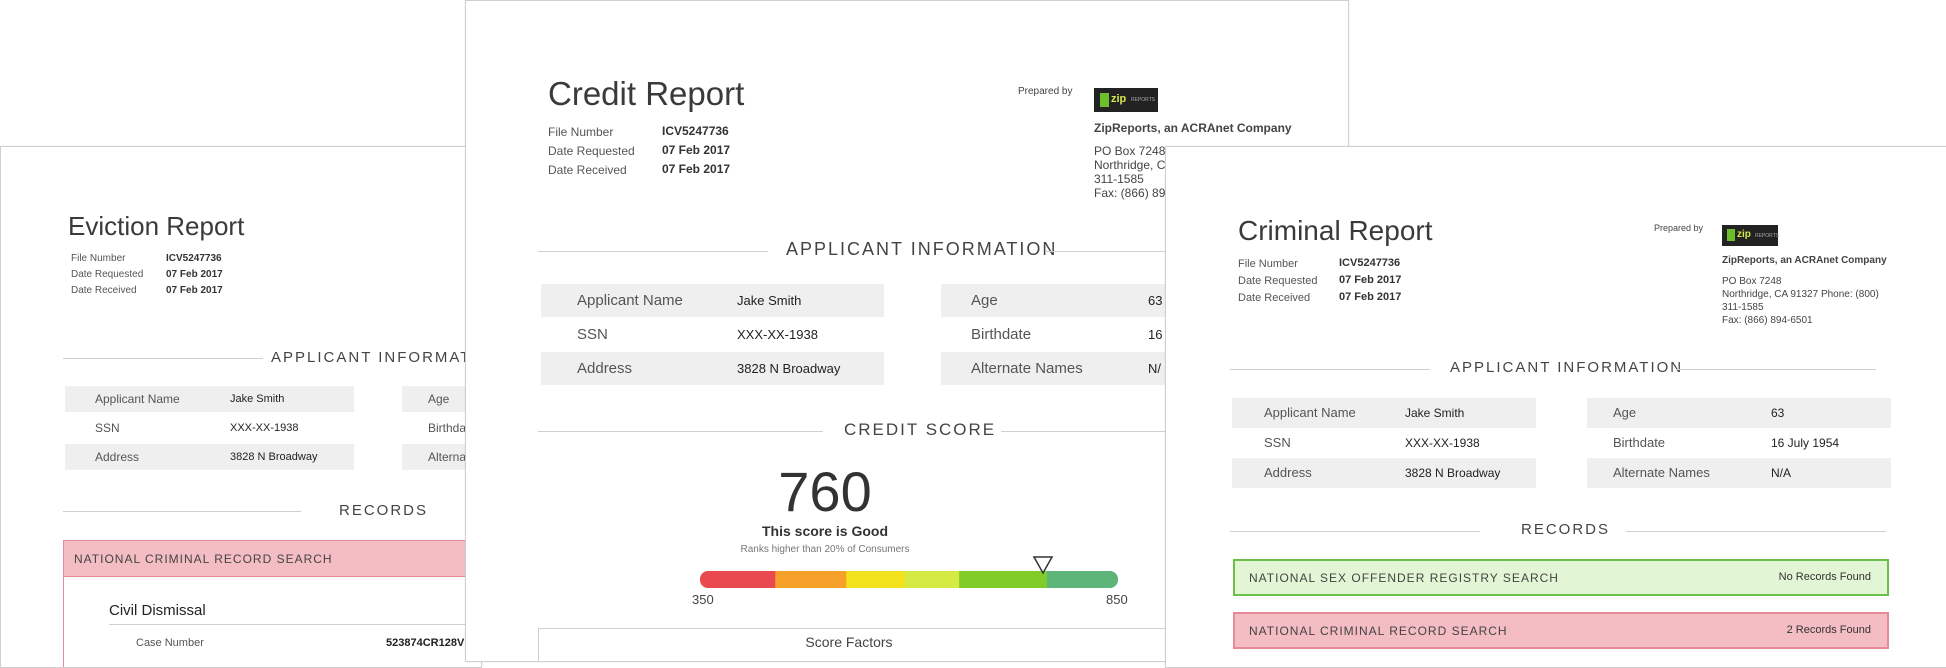 This screenshot has height=668, width=1946. What do you see at coordinates (1731, 235) in the screenshot?
I see `logo-mark-icon` at bounding box center [1731, 235].